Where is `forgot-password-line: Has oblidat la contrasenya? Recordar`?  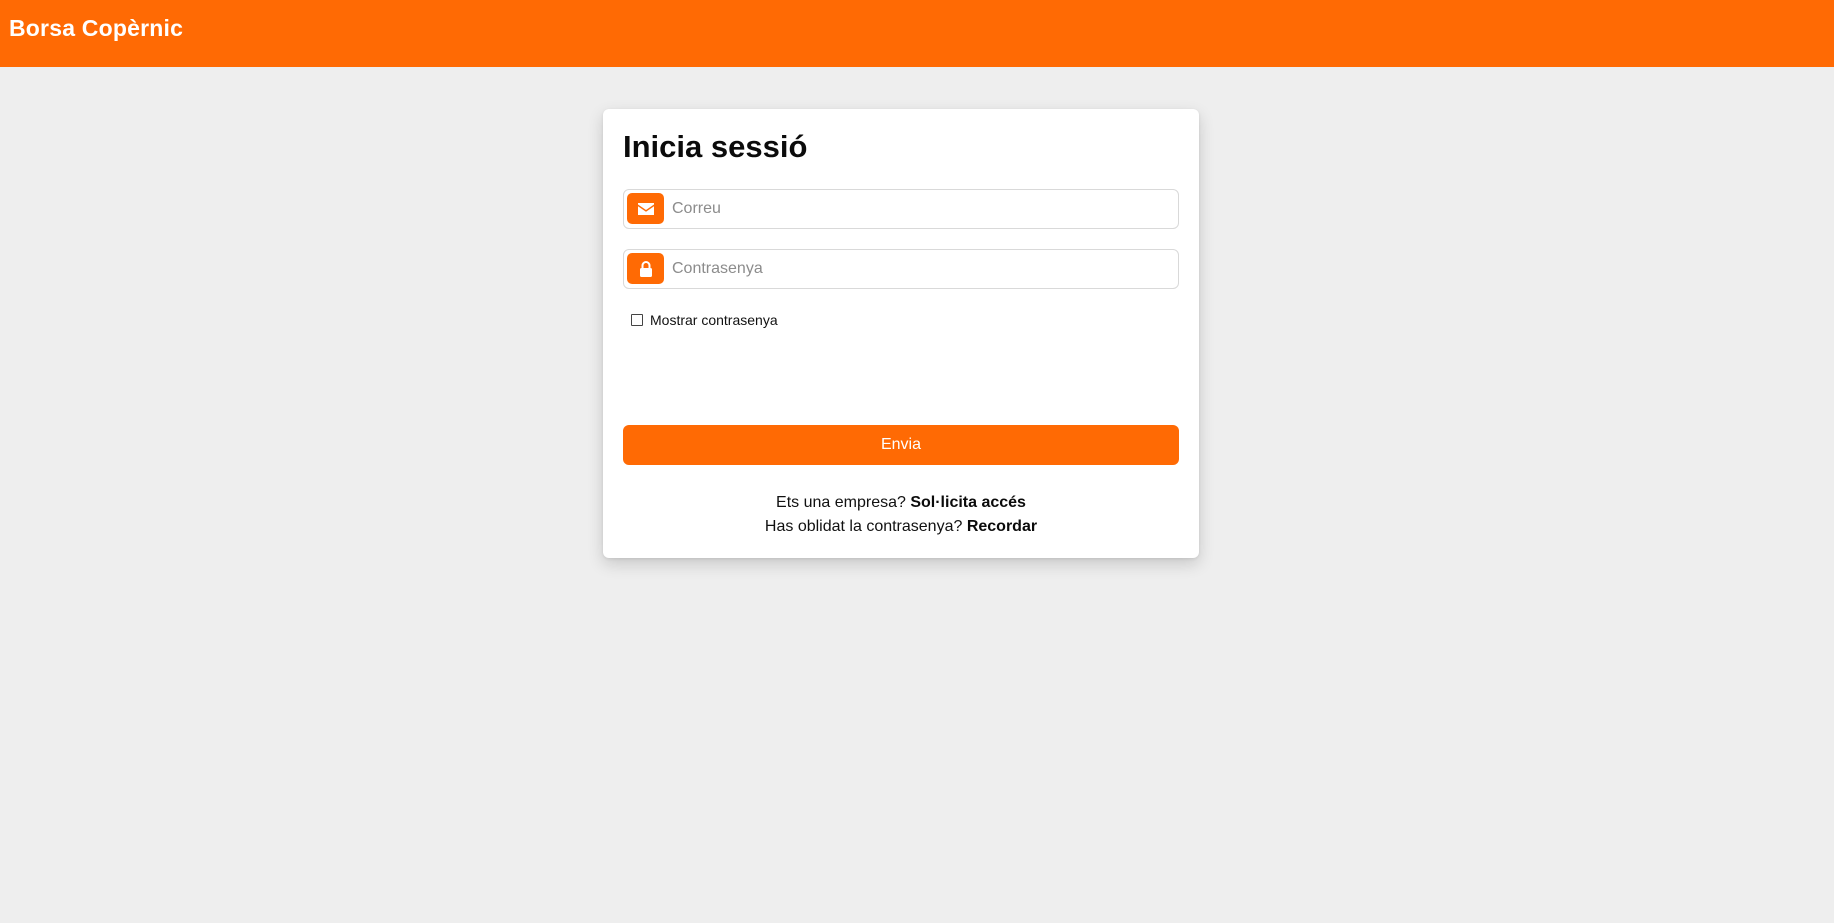 forgot-password-line: Has oblidat la contrasenya? Recordar is located at coordinates (901, 527).